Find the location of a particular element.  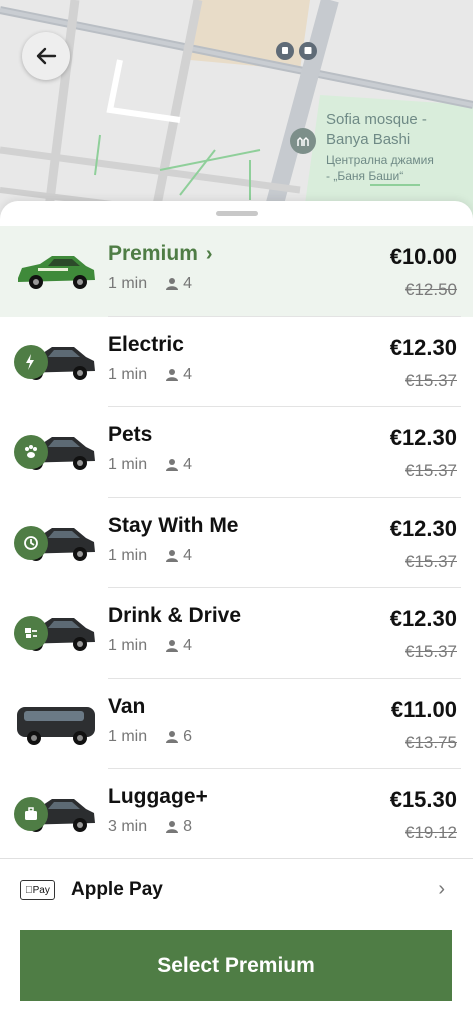

ride-name: Stay With Me is located at coordinates (173, 525).